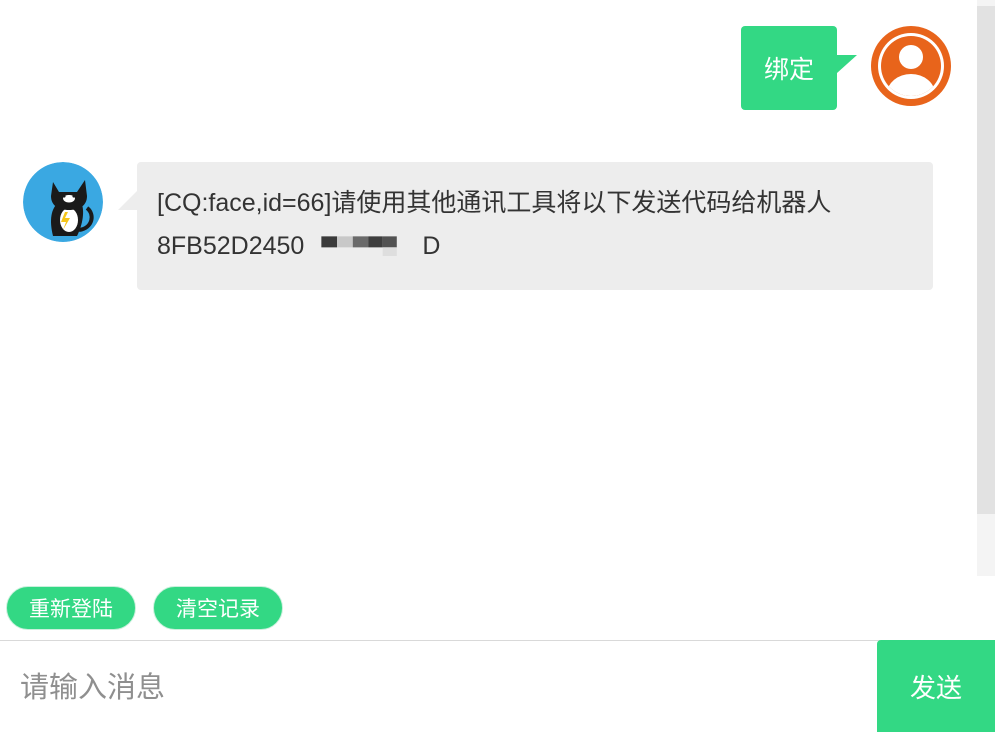 The image size is (995, 732). What do you see at coordinates (847, 64) in the screenshot?
I see `outgoing-bubble-tail` at bounding box center [847, 64].